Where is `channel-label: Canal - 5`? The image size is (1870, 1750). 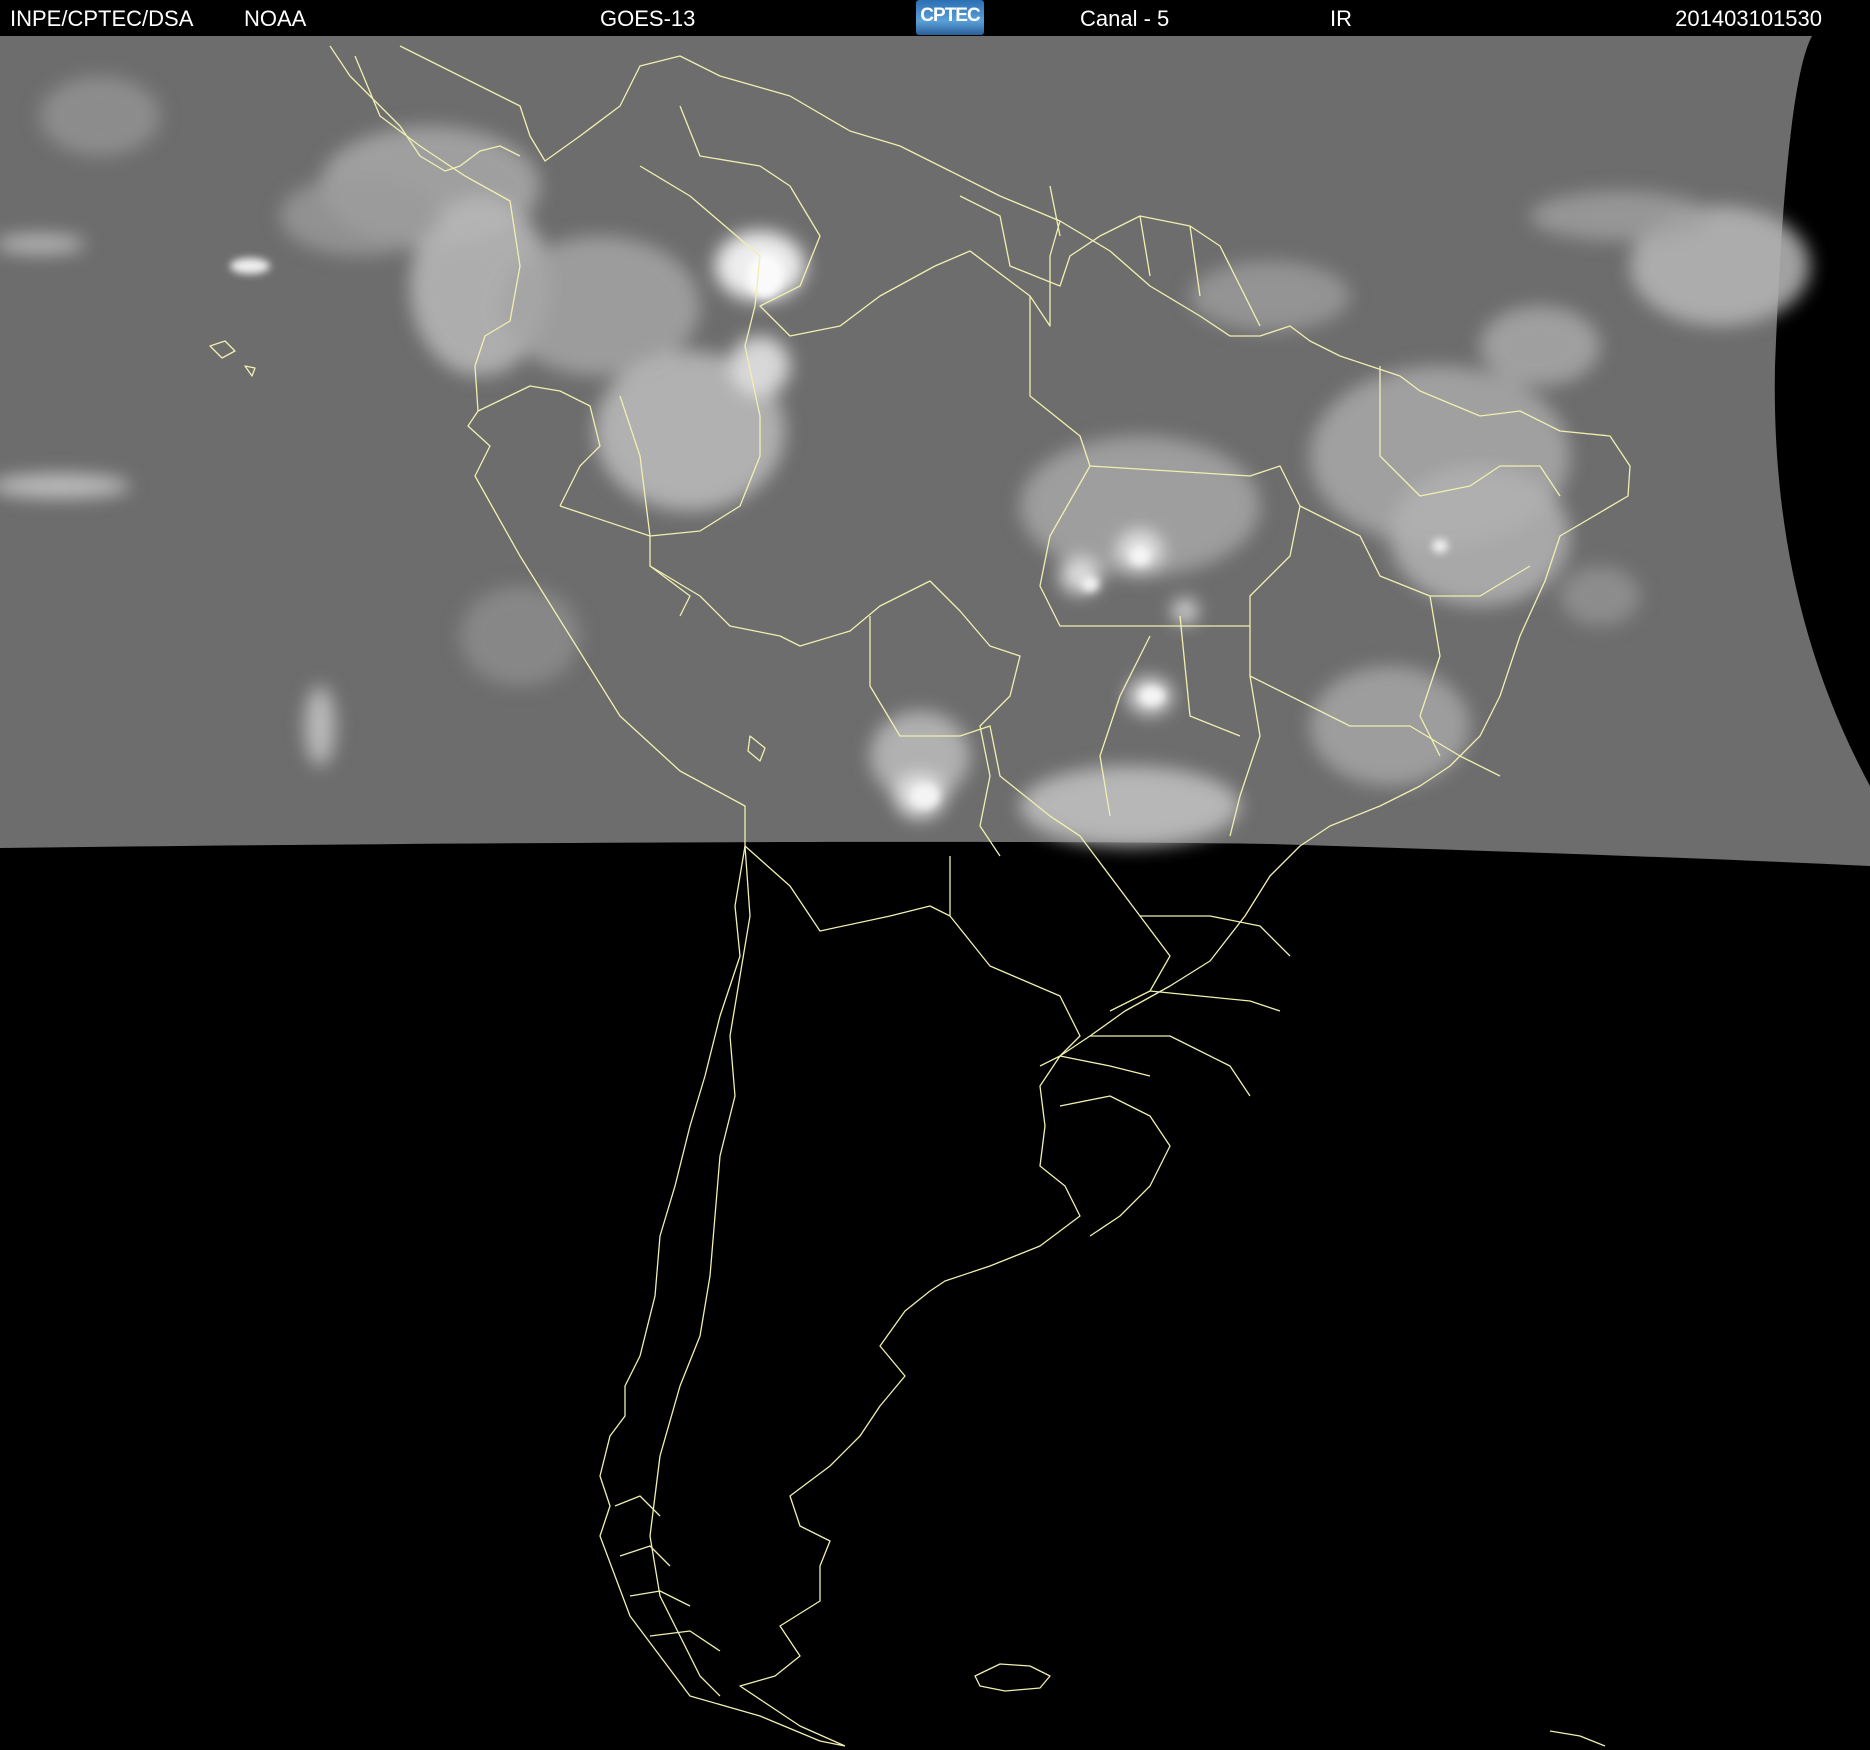 channel-label: Canal - 5 is located at coordinates (1125, 18).